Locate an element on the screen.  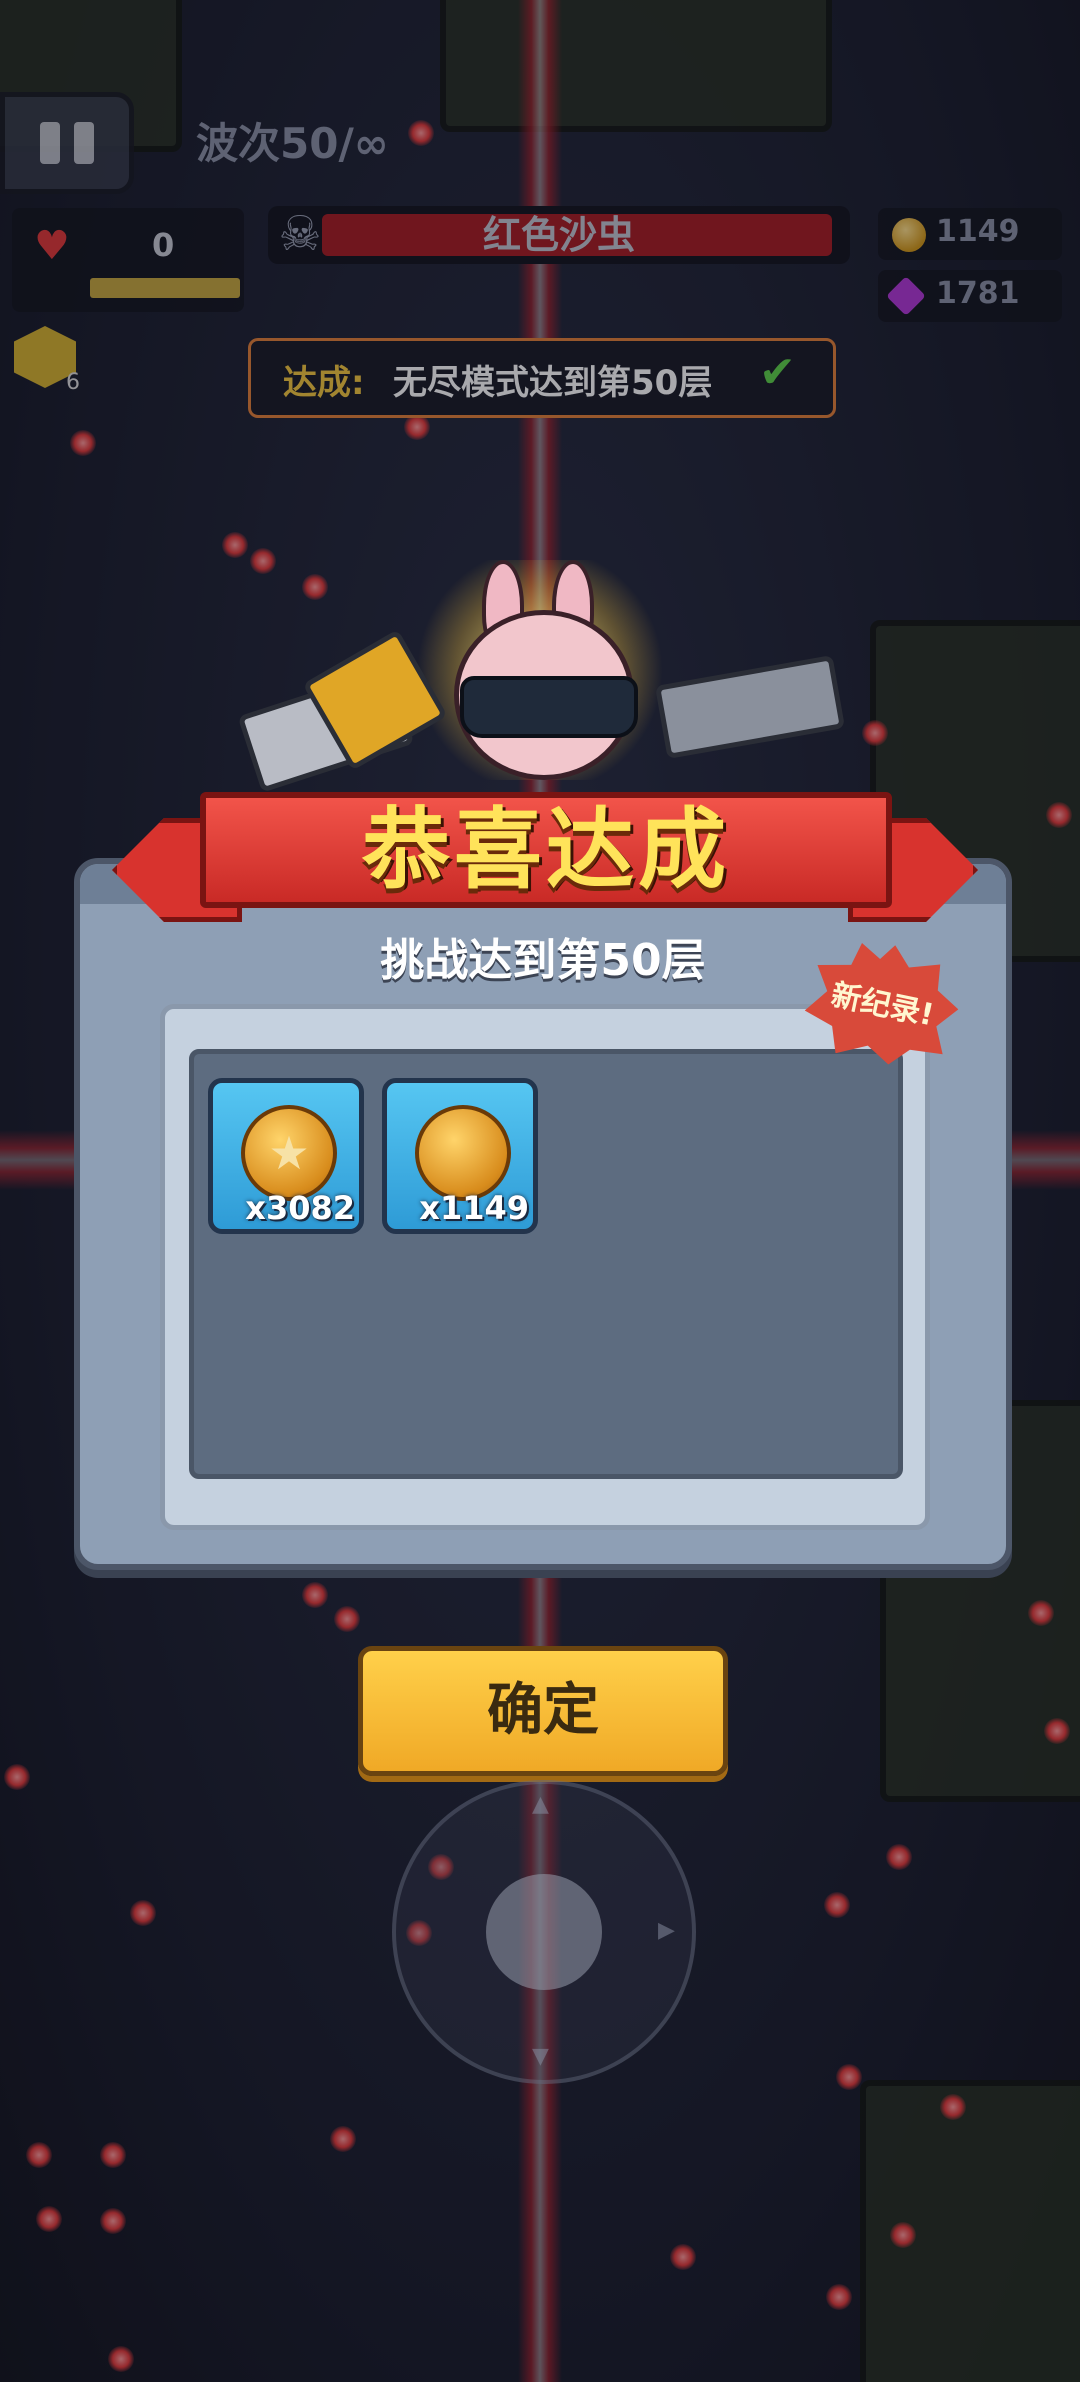
reward-item: x1149 is located at coordinates (460, 1156).